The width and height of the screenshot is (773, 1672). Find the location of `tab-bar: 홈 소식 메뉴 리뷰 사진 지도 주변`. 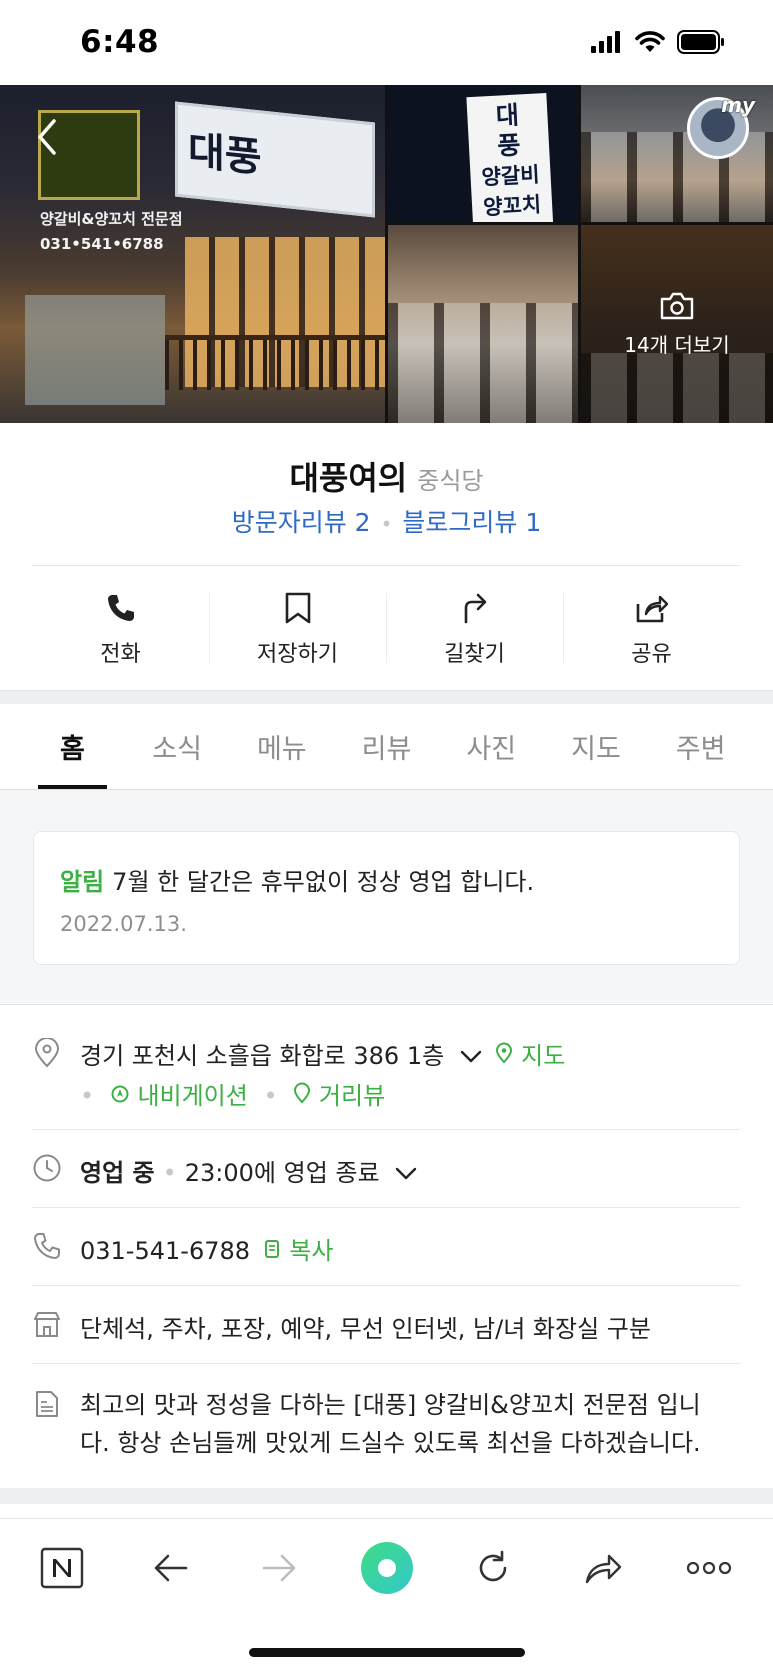

tab-bar: 홈 소식 메뉴 리뷰 사진 지도 주변 is located at coordinates (386, 747).